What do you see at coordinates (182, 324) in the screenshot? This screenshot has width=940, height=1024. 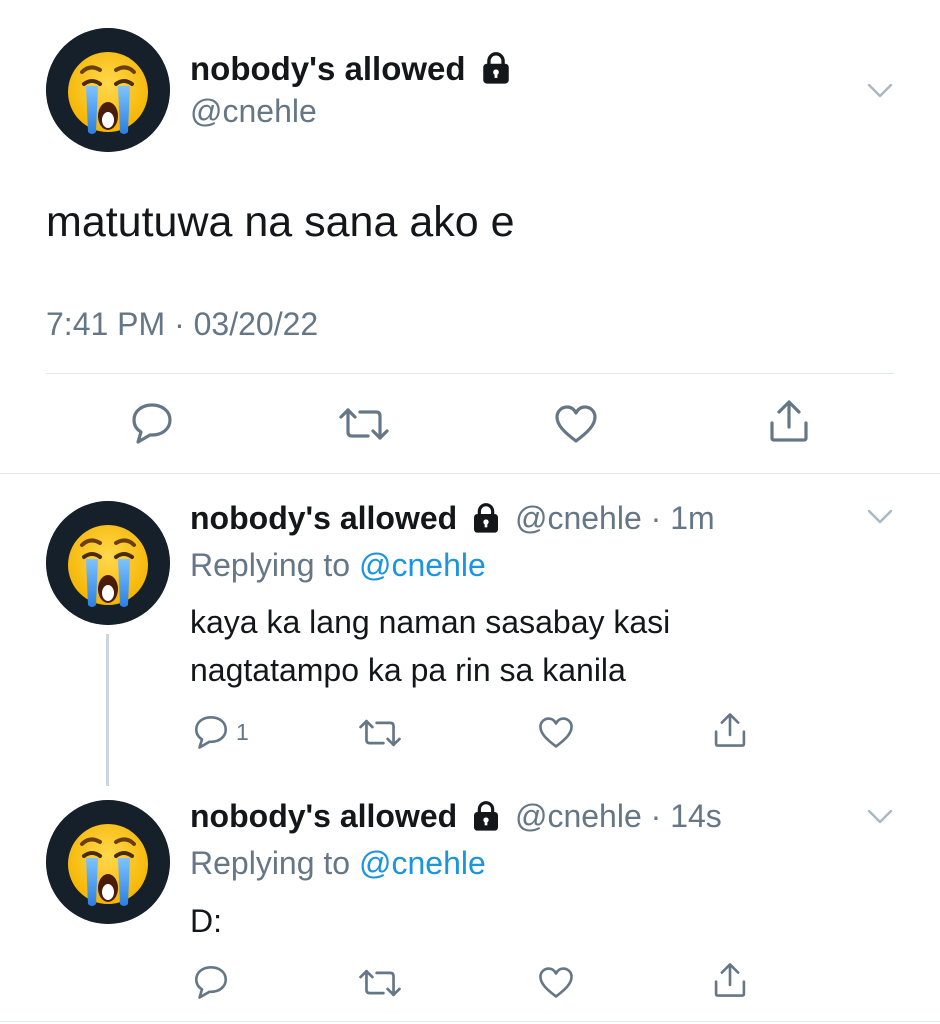 I see `timestamp: 7:41 PM · 03/20/22` at bounding box center [182, 324].